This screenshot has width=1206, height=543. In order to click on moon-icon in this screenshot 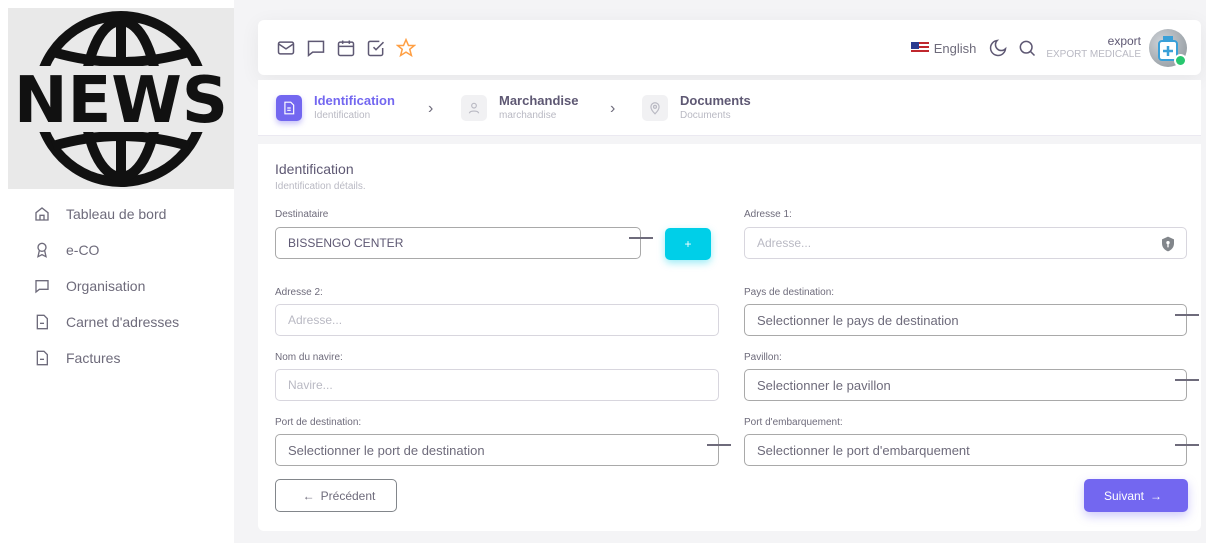, I will do `click(998, 48)`.